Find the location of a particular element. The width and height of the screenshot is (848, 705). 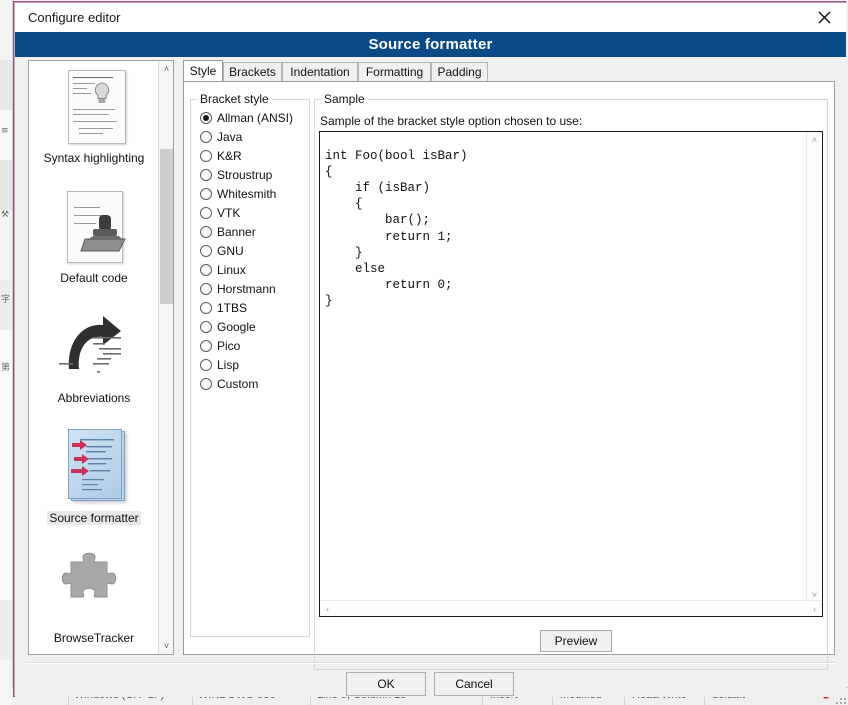

document-bulb-icon is located at coordinates (94, 108).